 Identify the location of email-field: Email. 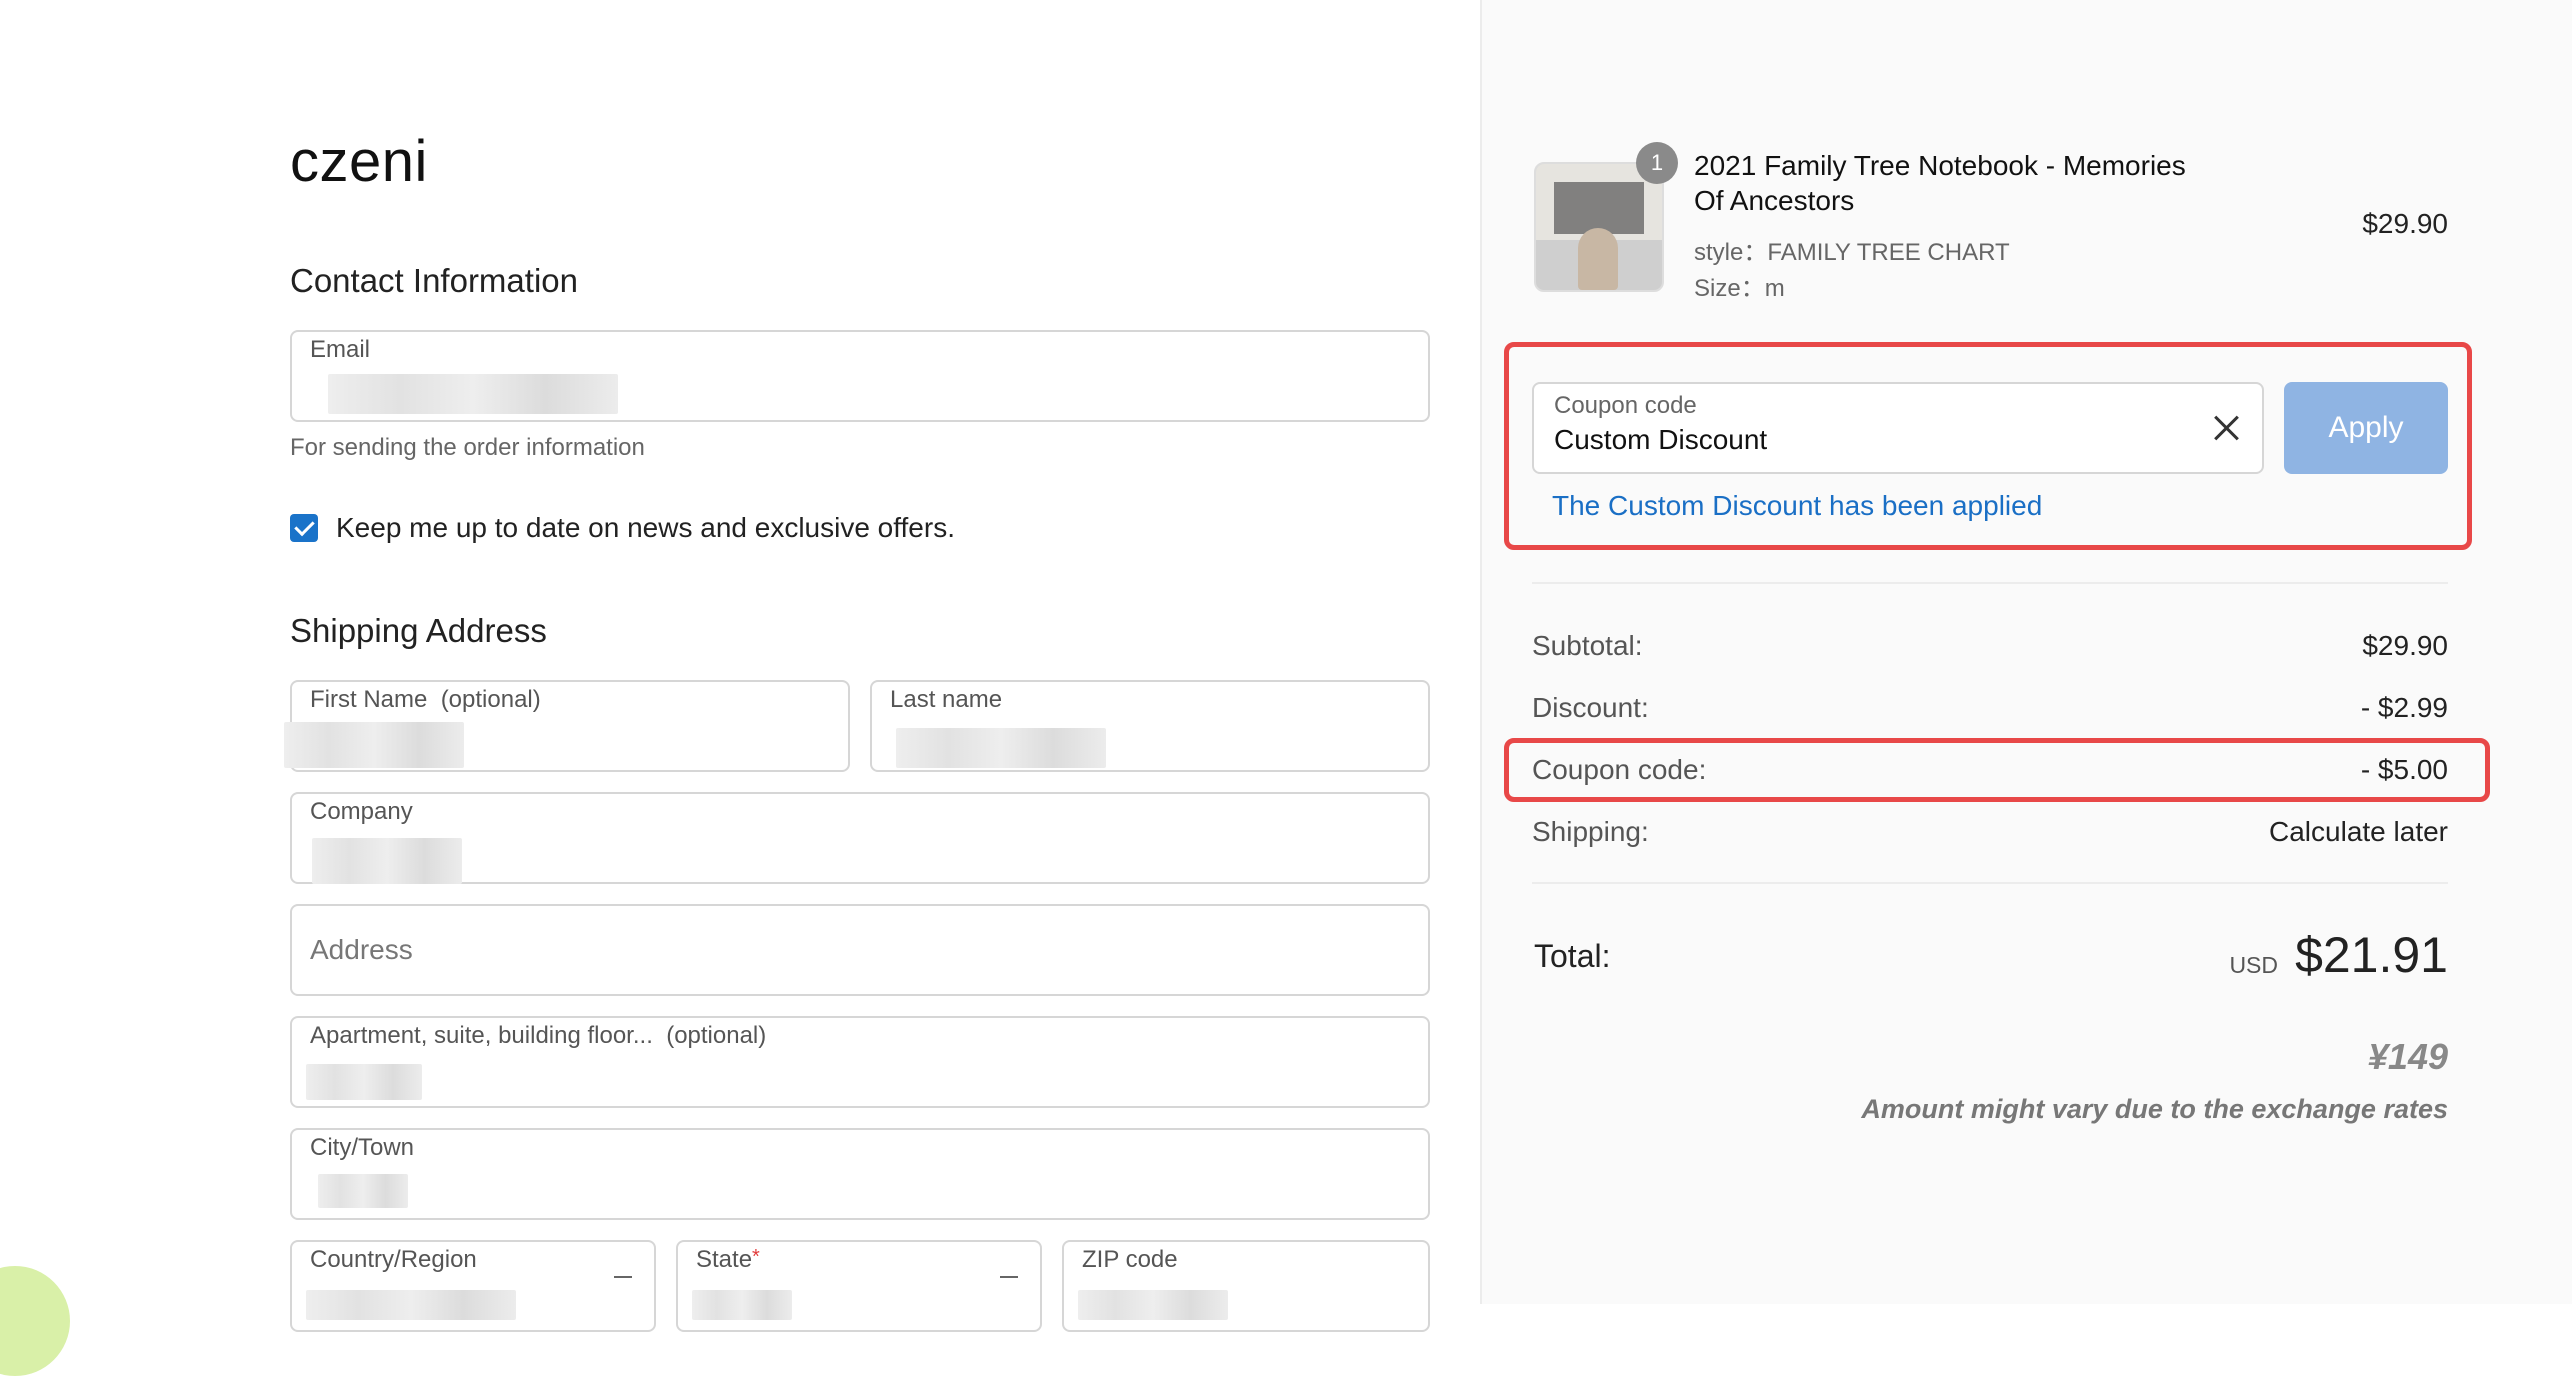
(860, 376).